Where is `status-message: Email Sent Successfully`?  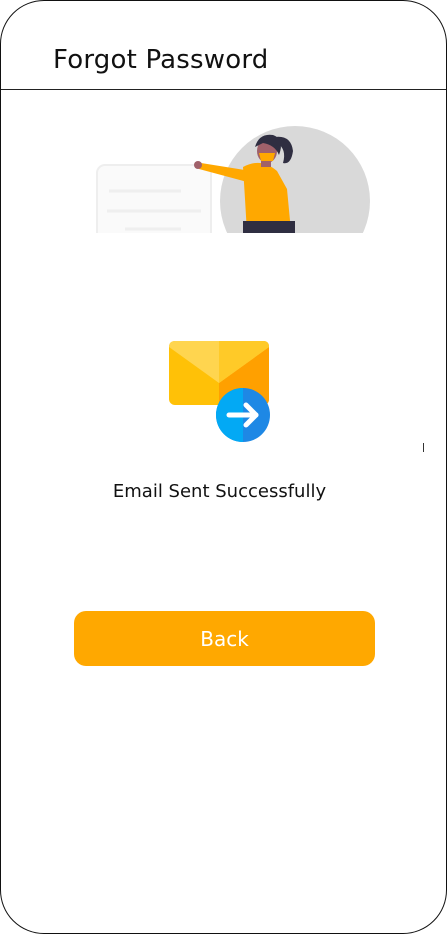 status-message: Email Sent Successfully is located at coordinates (219, 491).